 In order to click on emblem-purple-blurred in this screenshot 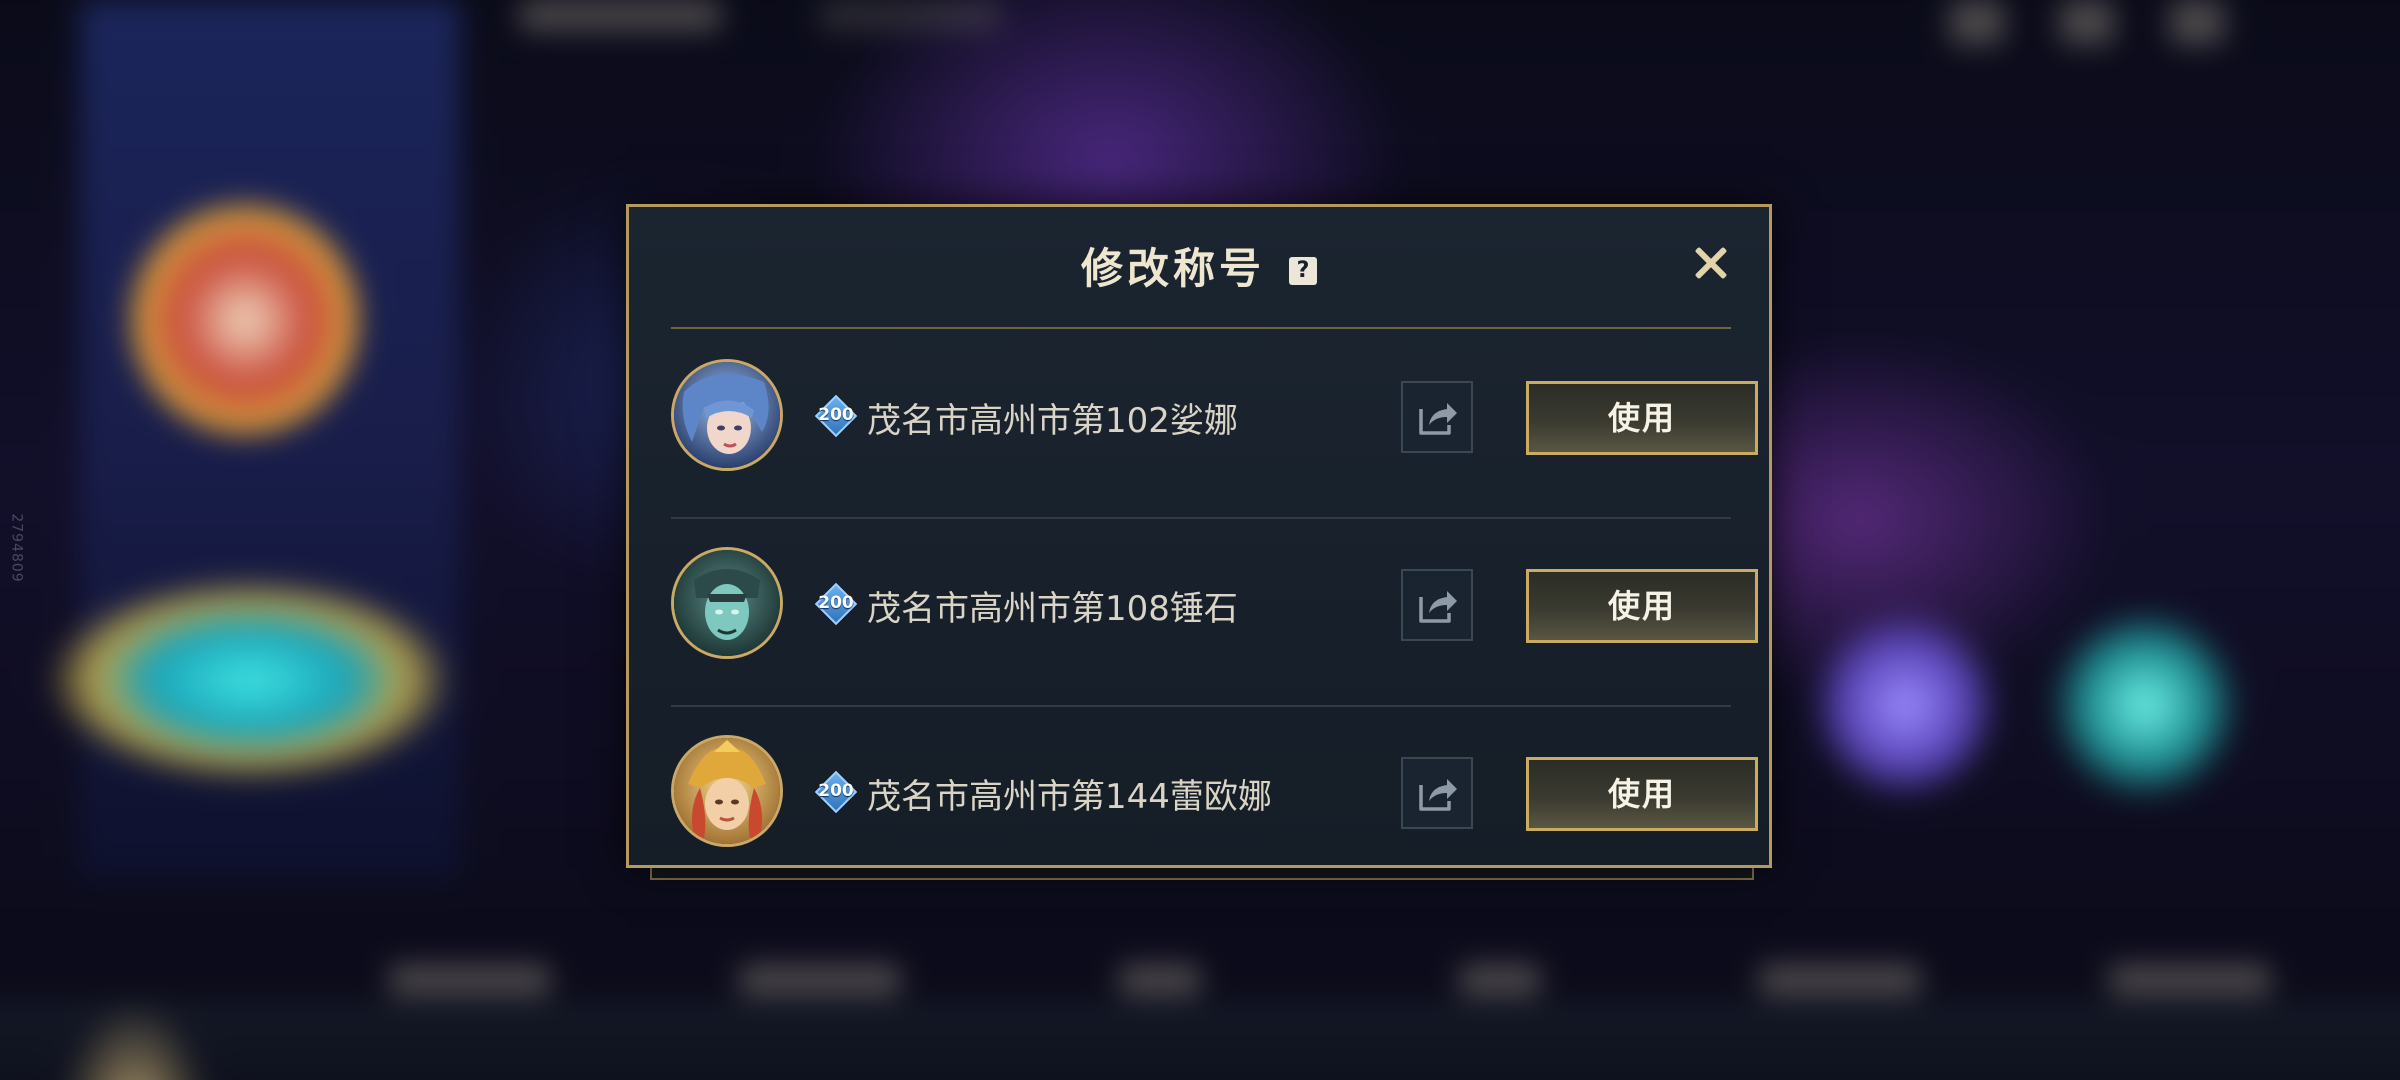, I will do `click(1905, 705)`.